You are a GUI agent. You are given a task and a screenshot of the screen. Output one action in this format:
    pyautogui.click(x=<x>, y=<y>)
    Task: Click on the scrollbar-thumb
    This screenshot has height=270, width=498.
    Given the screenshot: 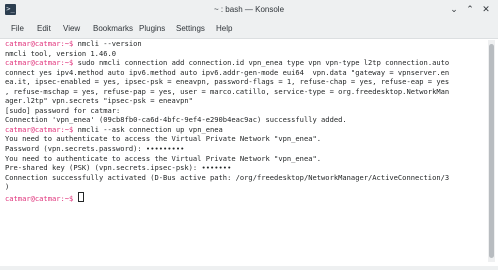 What is the action you would take?
    pyautogui.click(x=491, y=151)
    